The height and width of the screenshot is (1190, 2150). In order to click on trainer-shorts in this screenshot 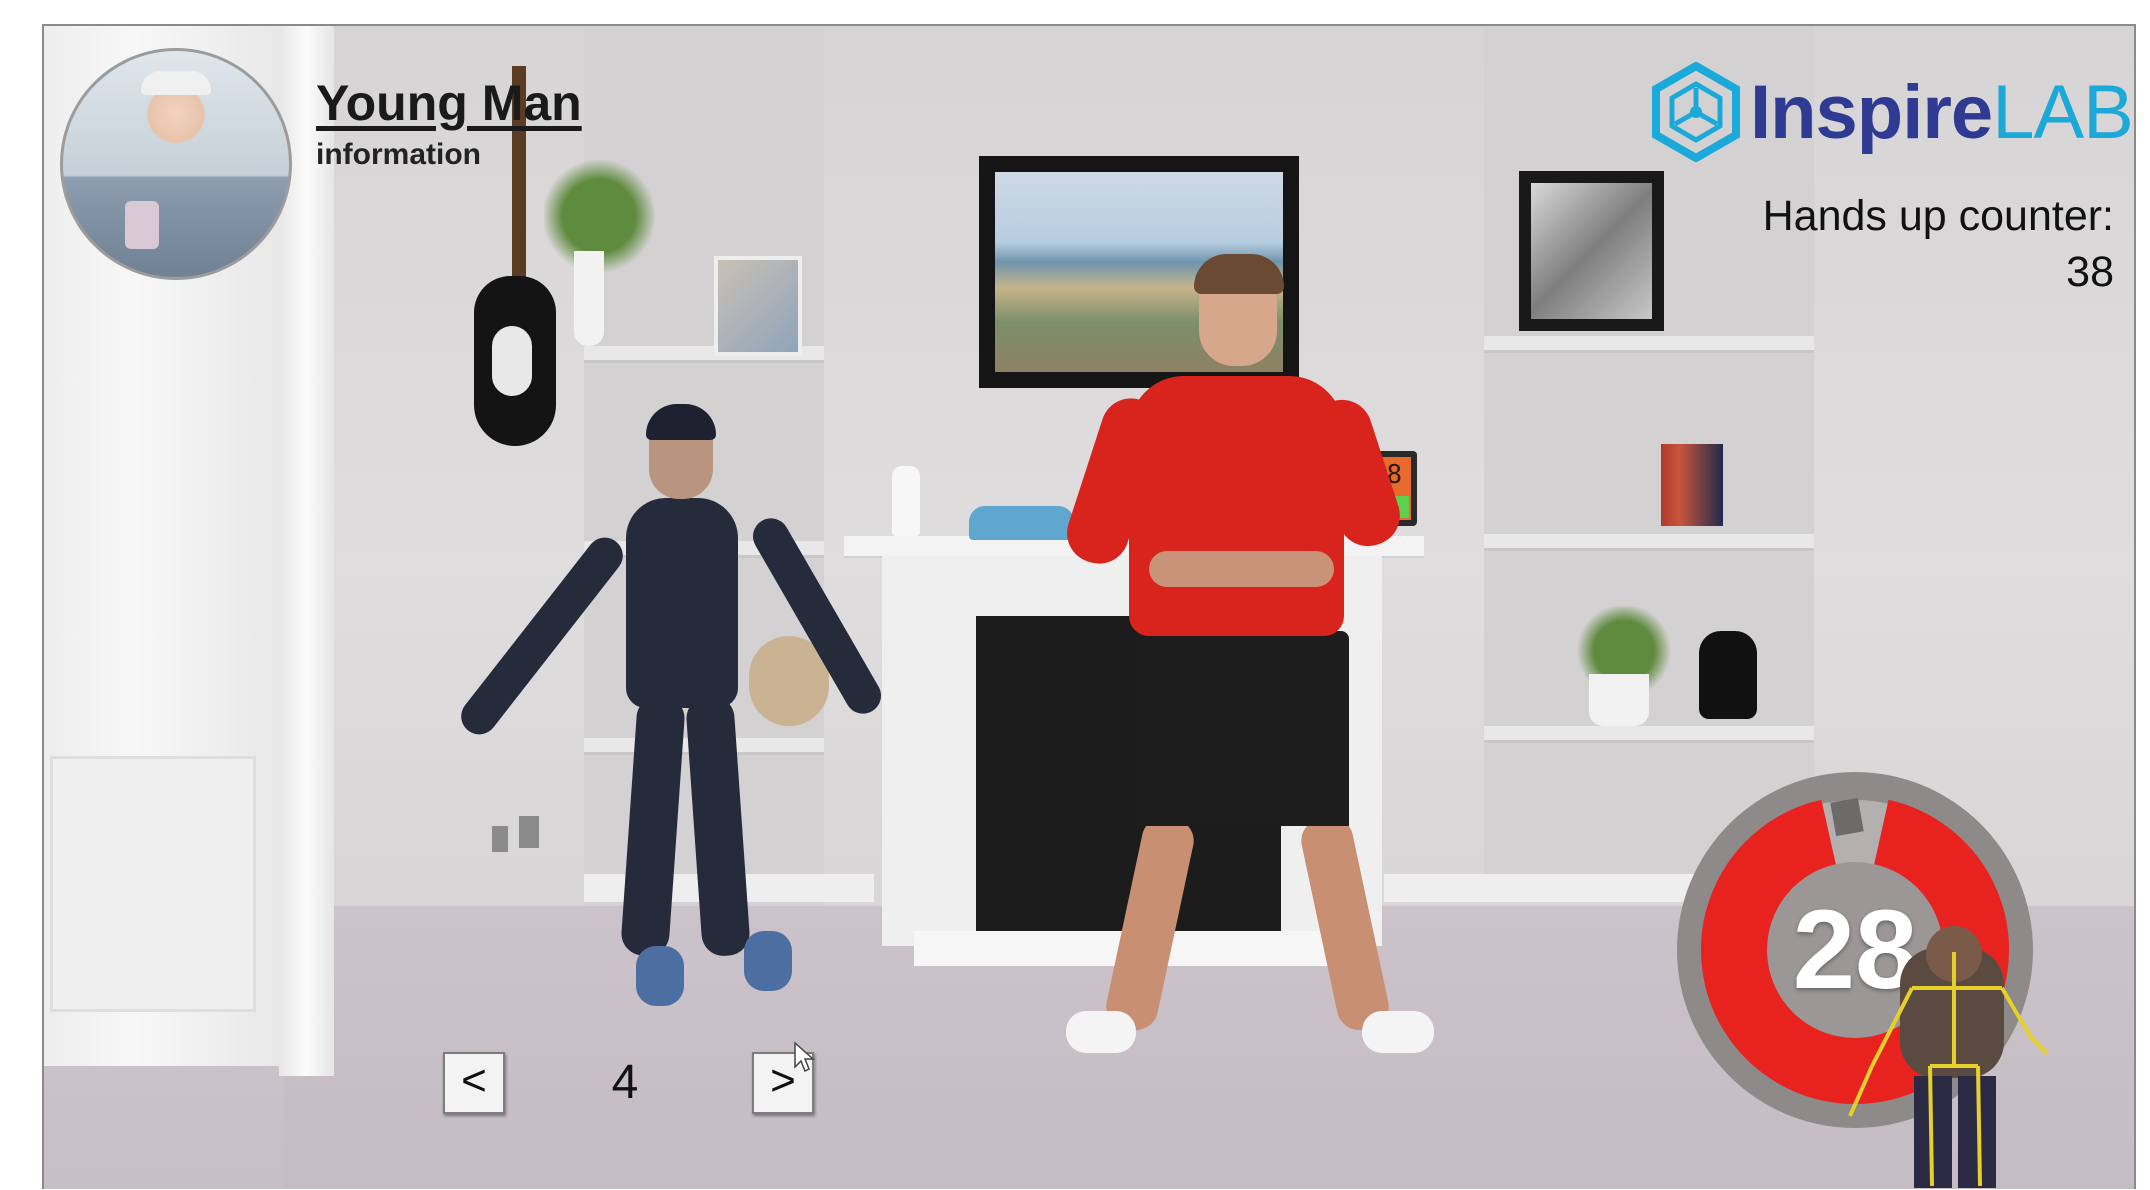, I will do `click(1241, 728)`.